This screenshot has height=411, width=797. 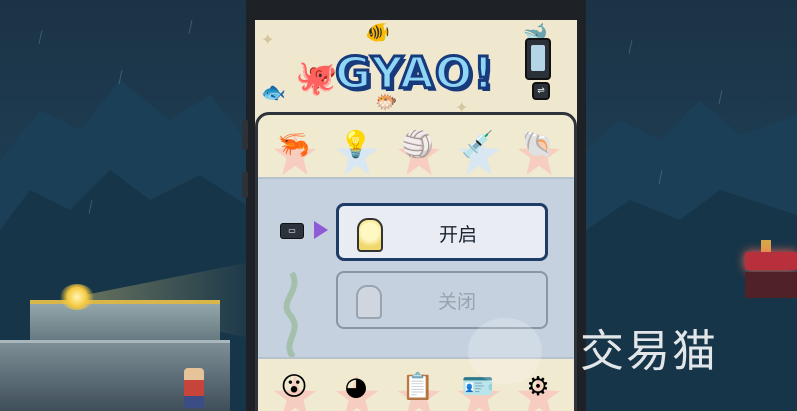 I want to click on snail-icon: 🐚, so click(x=538, y=145).